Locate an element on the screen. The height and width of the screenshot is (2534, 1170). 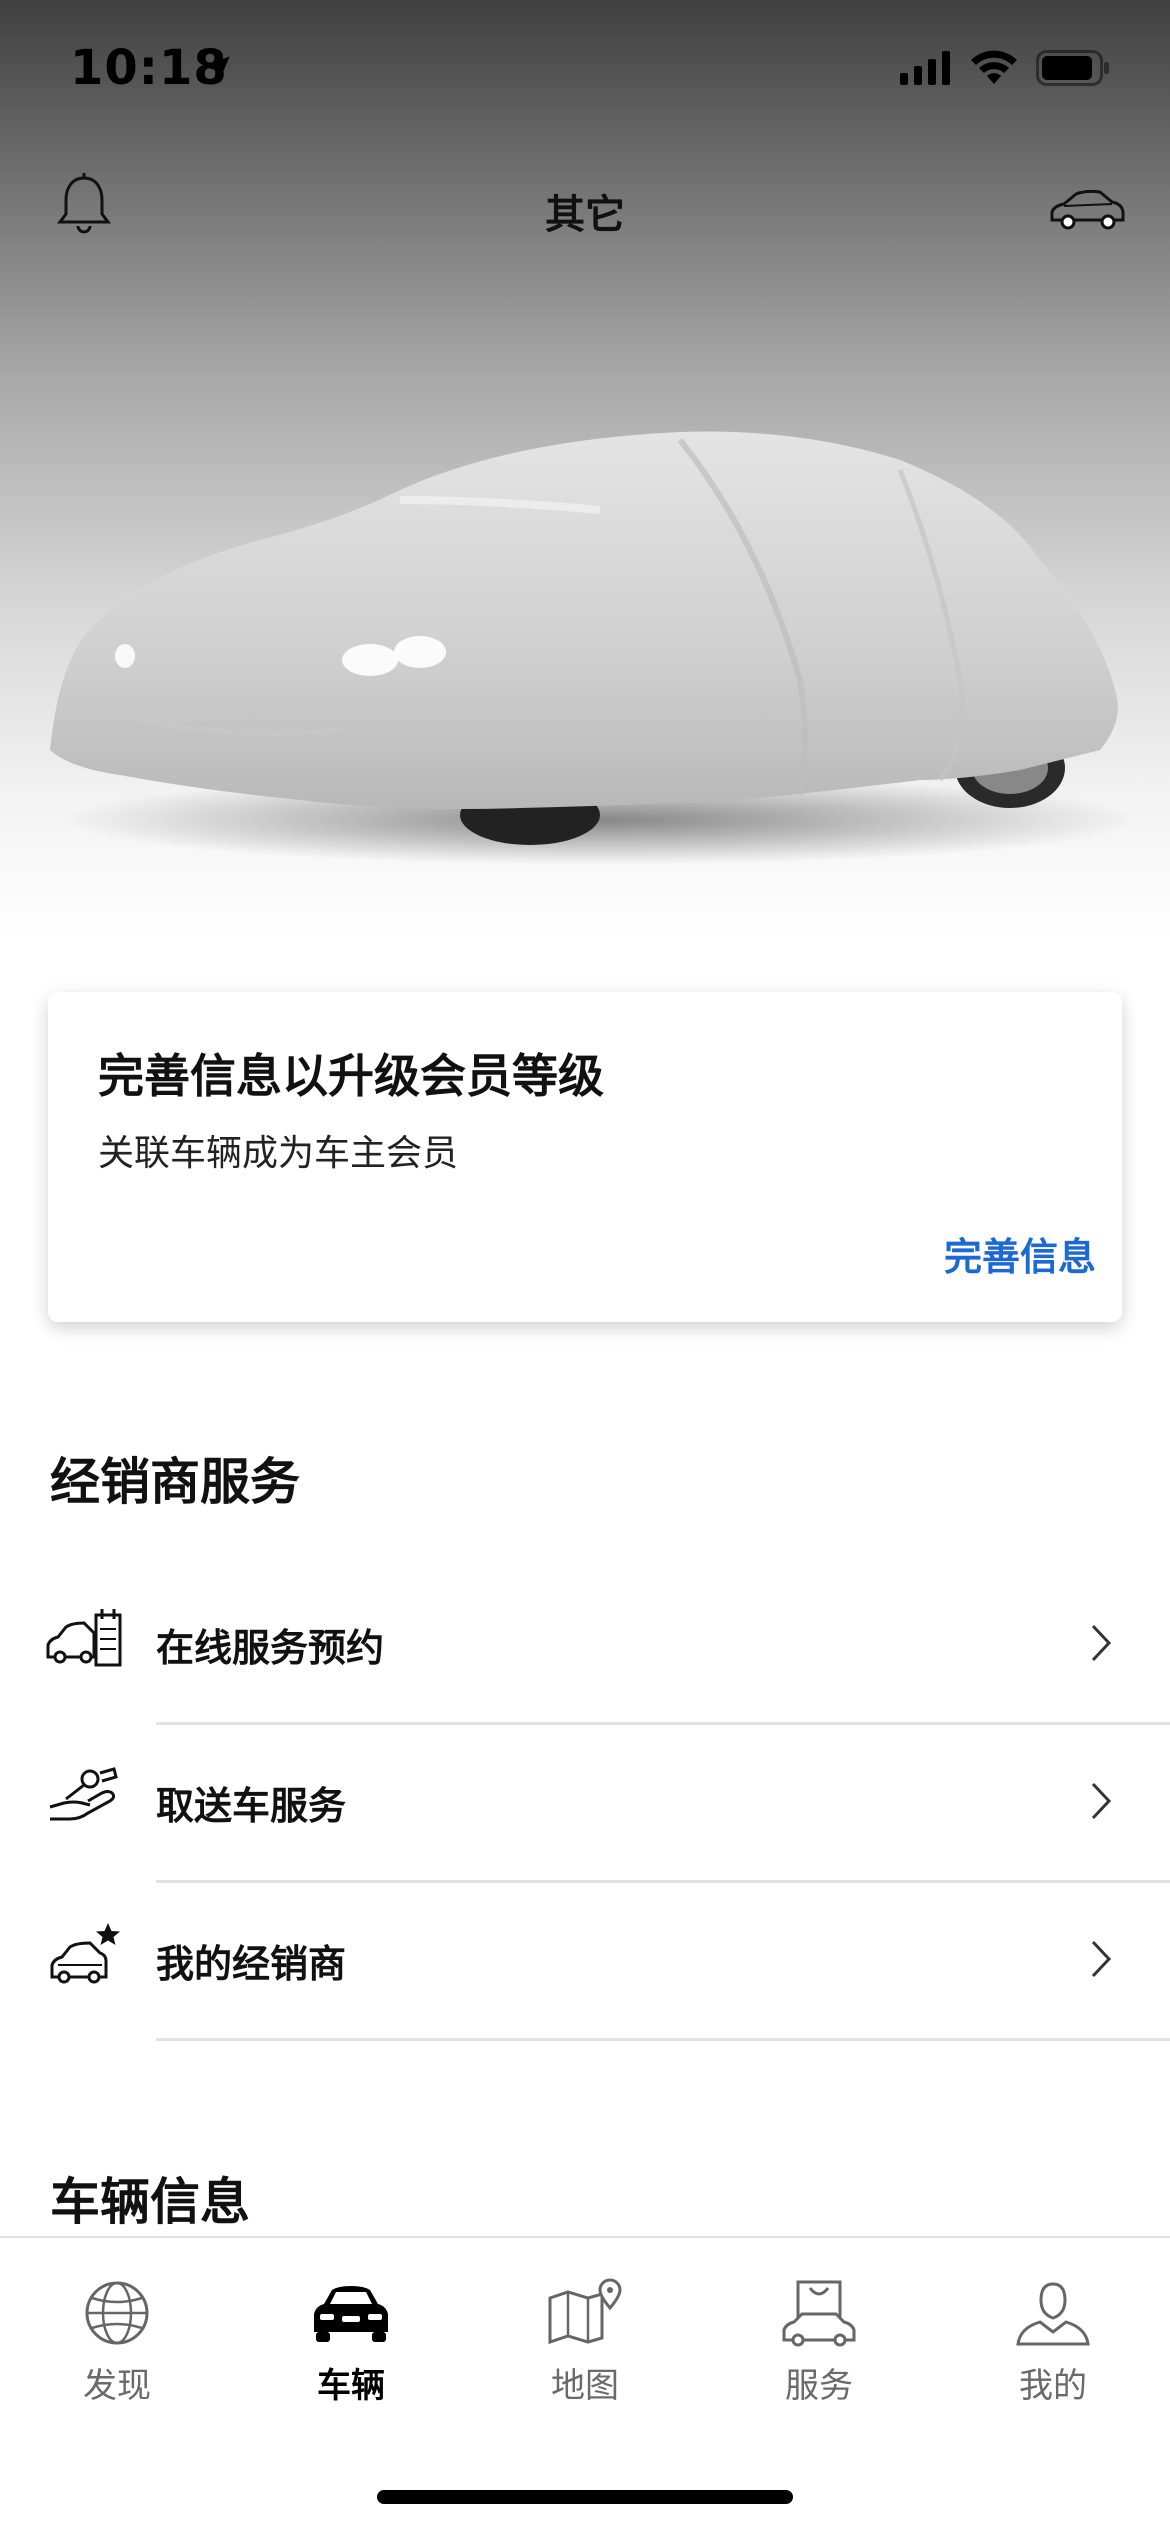
list-item-label: 在线服务预约 is located at coordinates (270, 1648).